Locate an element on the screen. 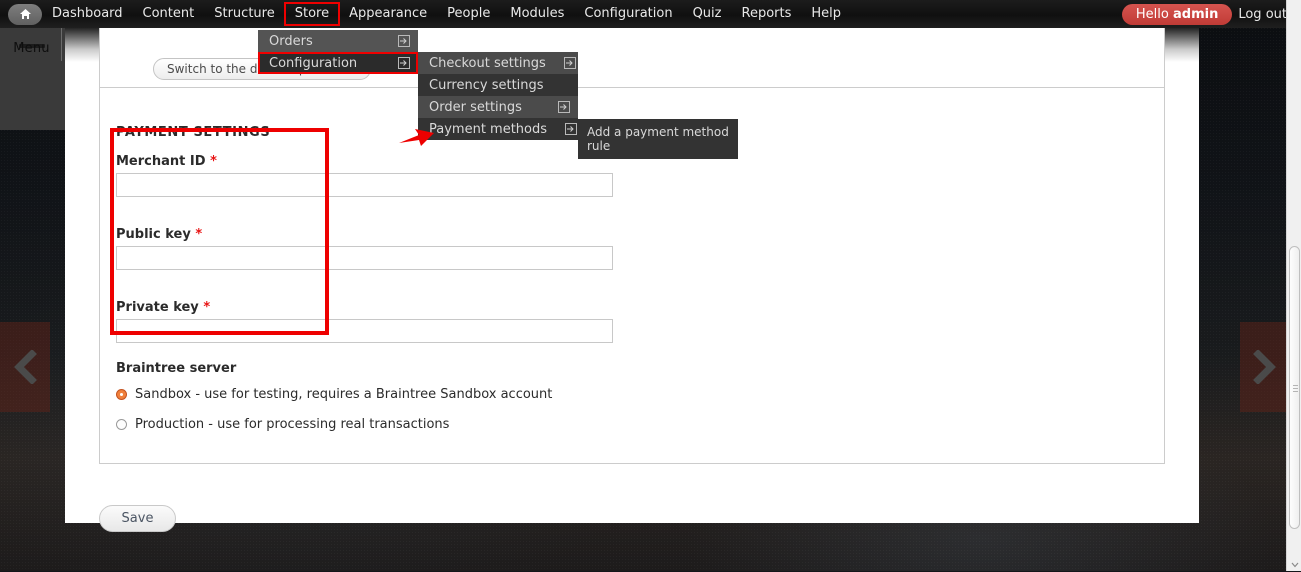  annotation-arrow-icon is located at coordinates (417, 140).